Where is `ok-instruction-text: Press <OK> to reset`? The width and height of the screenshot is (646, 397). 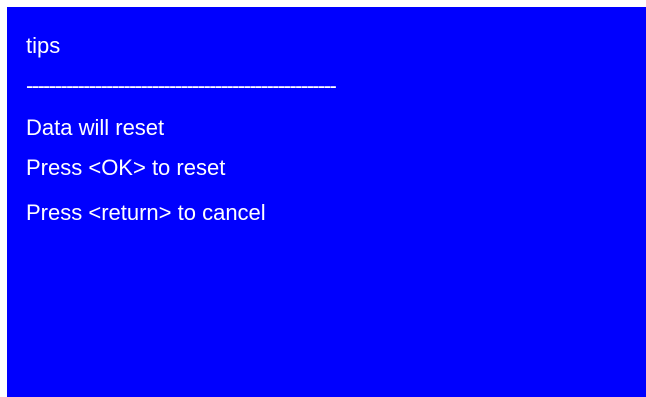
ok-instruction-text: Press <OK> to reset is located at coordinates (126, 167).